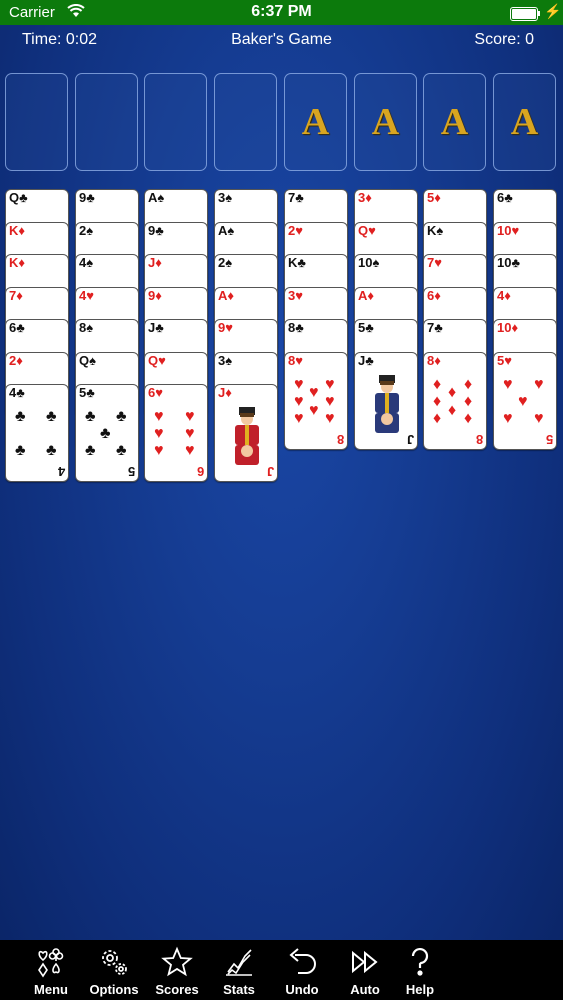 The height and width of the screenshot is (1000, 563). Describe the element at coordinates (504, 295) in the screenshot. I see `card-rank: 4♦` at that location.